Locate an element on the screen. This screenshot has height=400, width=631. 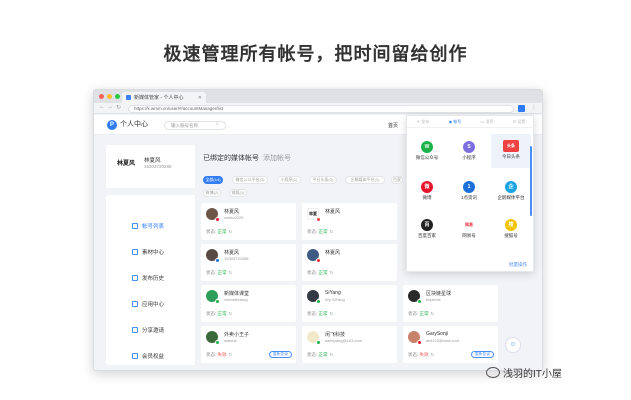
user-id: 15303720288 is located at coordinates (158, 166).